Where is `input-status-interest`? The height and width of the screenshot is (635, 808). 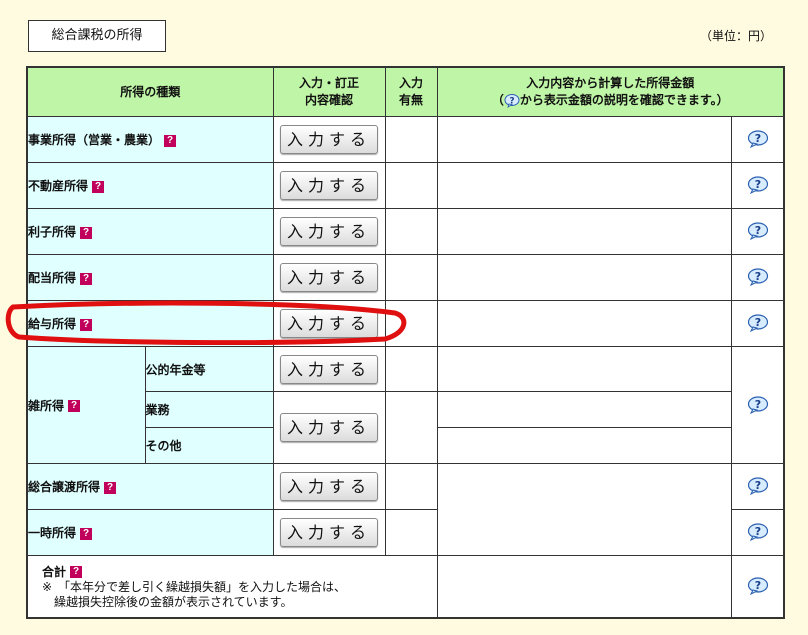
input-status-interest is located at coordinates (411, 231).